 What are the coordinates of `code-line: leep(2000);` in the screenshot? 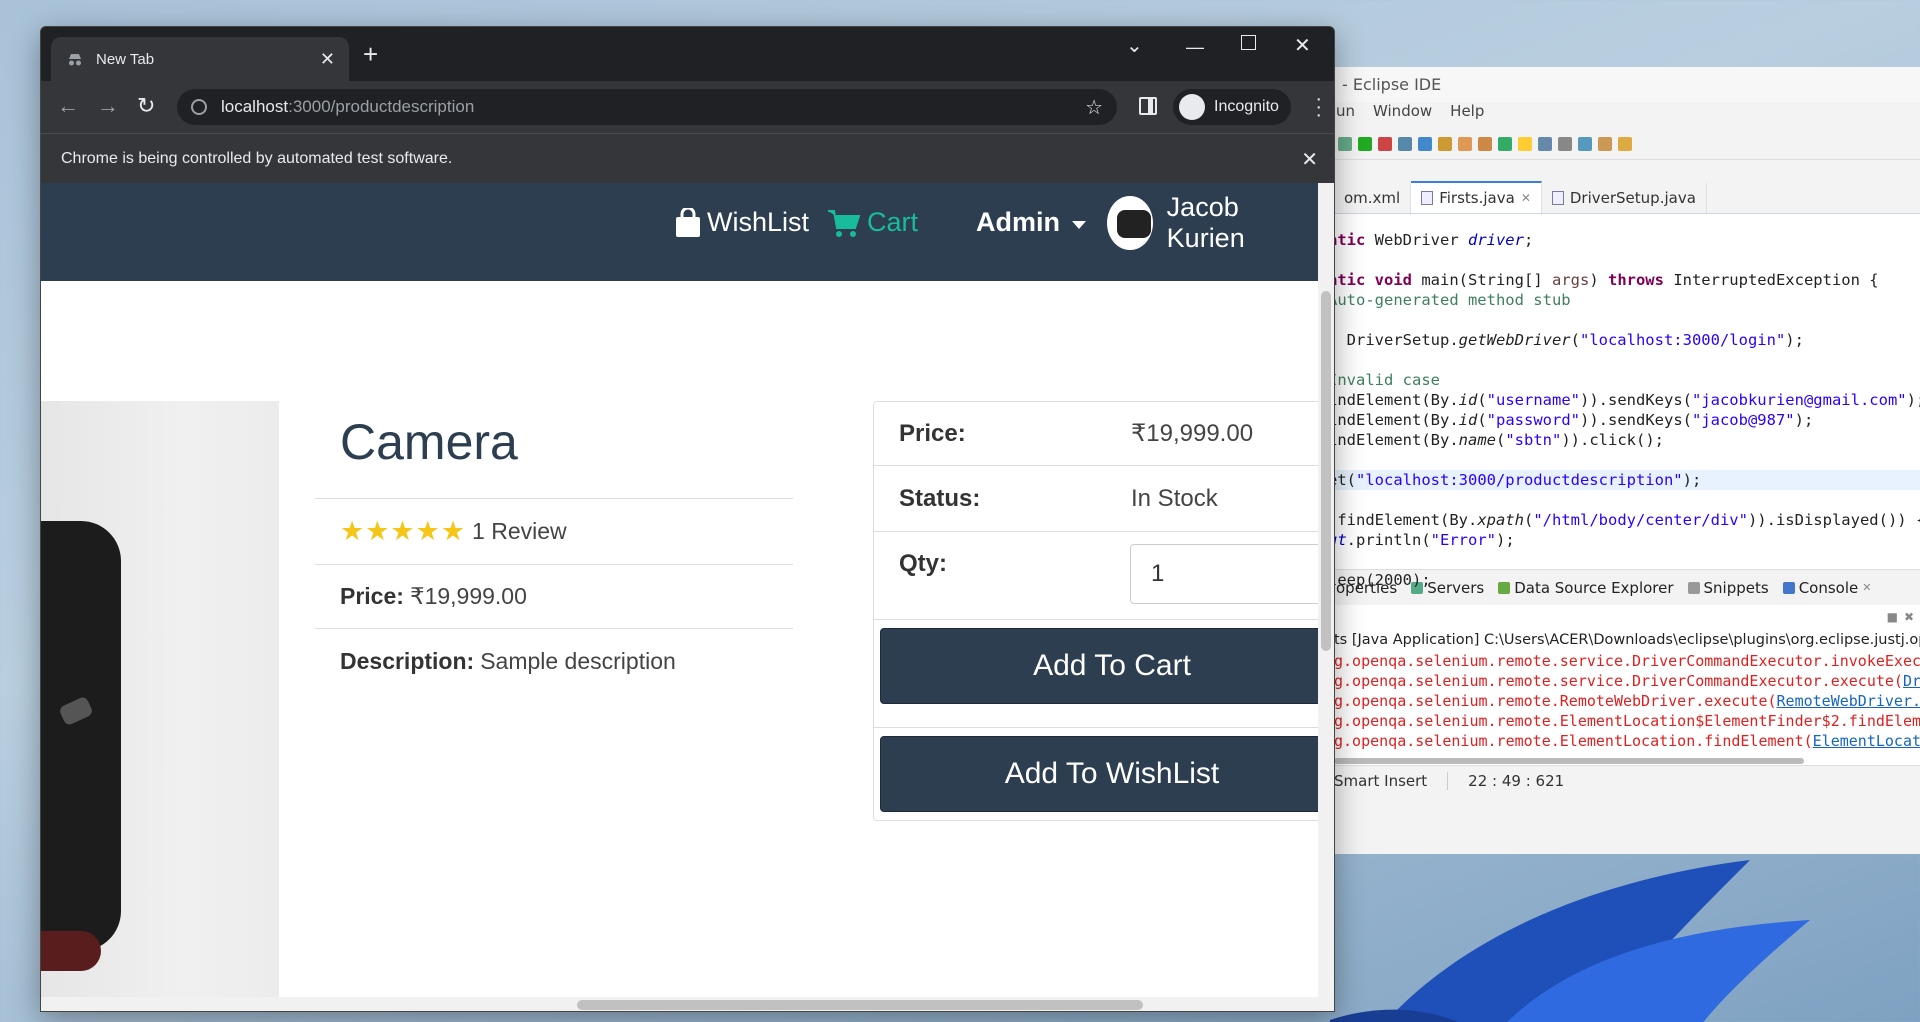 It's located at (1382, 580).